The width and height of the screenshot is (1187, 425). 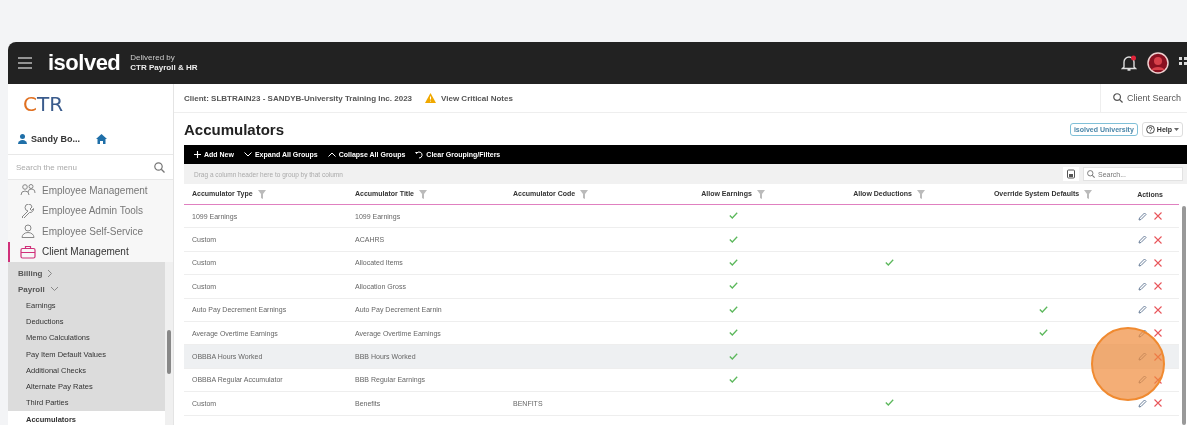 What do you see at coordinates (28, 251) in the screenshot?
I see `briefcase-icon` at bounding box center [28, 251].